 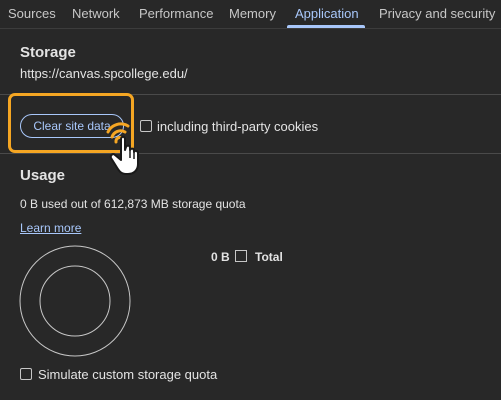 I want to click on third-party-cookies-label: including third-party cookies, so click(x=238, y=126).